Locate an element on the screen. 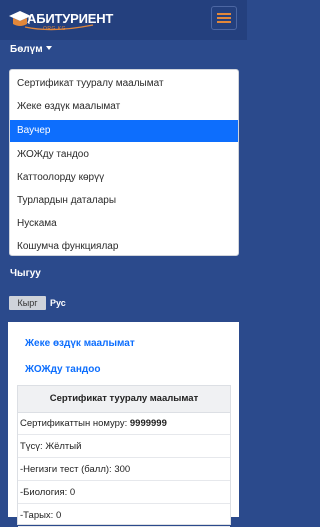 The height and width of the screenshot is (527, 320). dropdown-item-university-choice: ЖОЖду тандоо is located at coordinates (124, 155).